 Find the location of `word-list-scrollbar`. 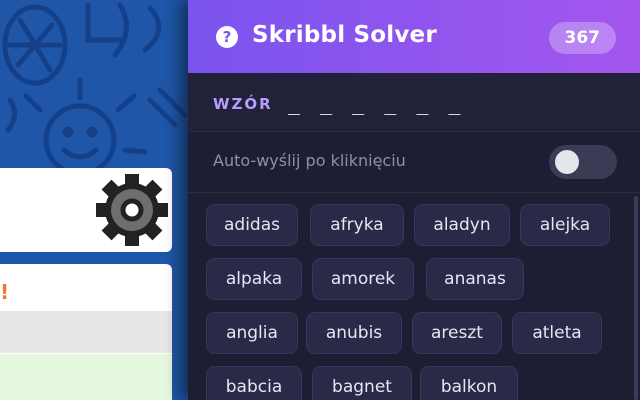

word-list-scrollbar is located at coordinates (636, 298).